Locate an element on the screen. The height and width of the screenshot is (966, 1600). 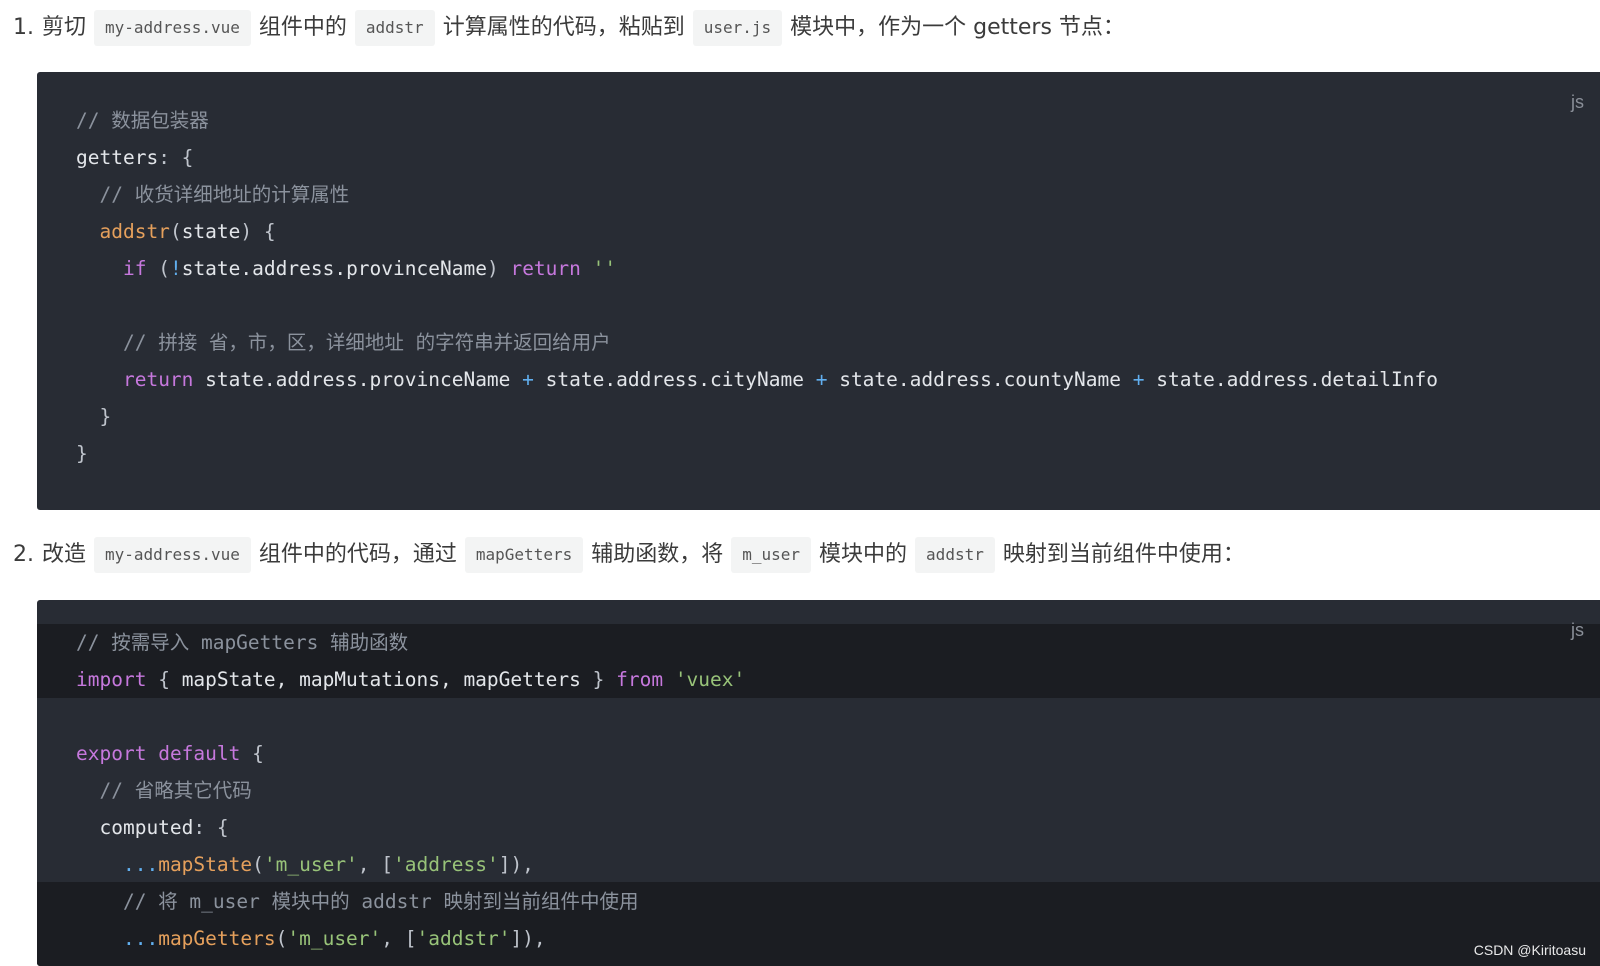
code-expression: state.address.countyName is located at coordinates (980, 379).